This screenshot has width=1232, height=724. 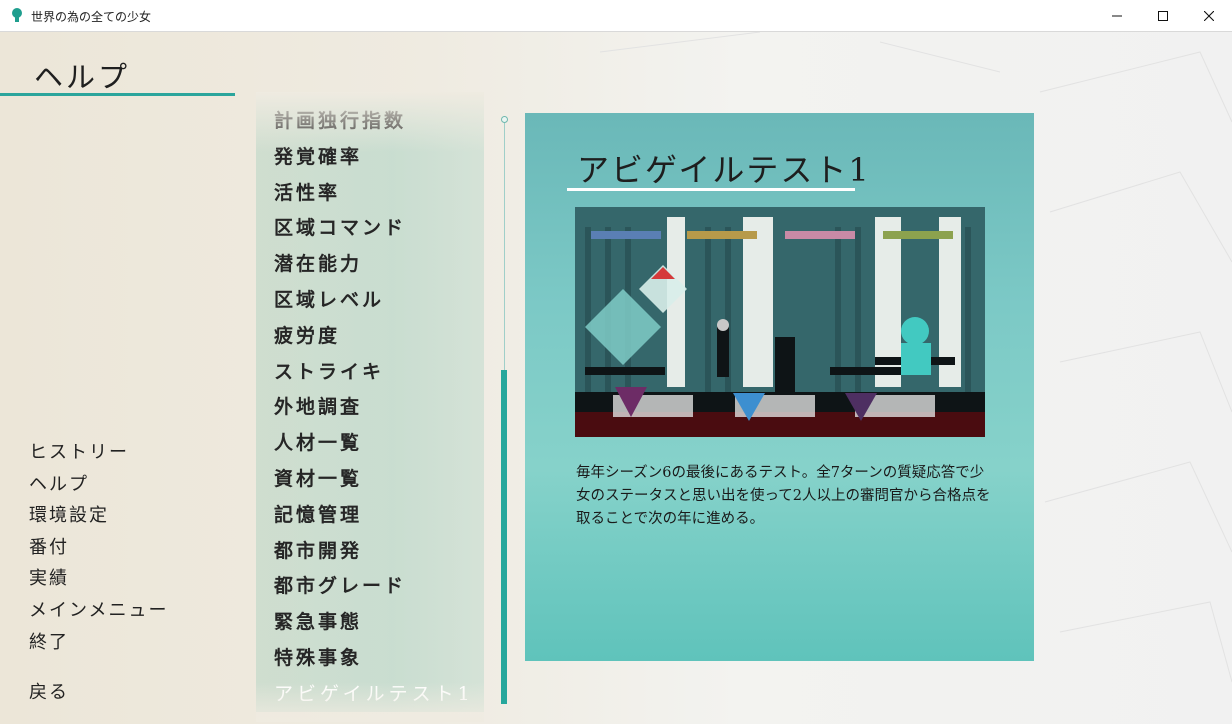 I want to click on topic-item: 計画独行指数, so click(x=374, y=124).